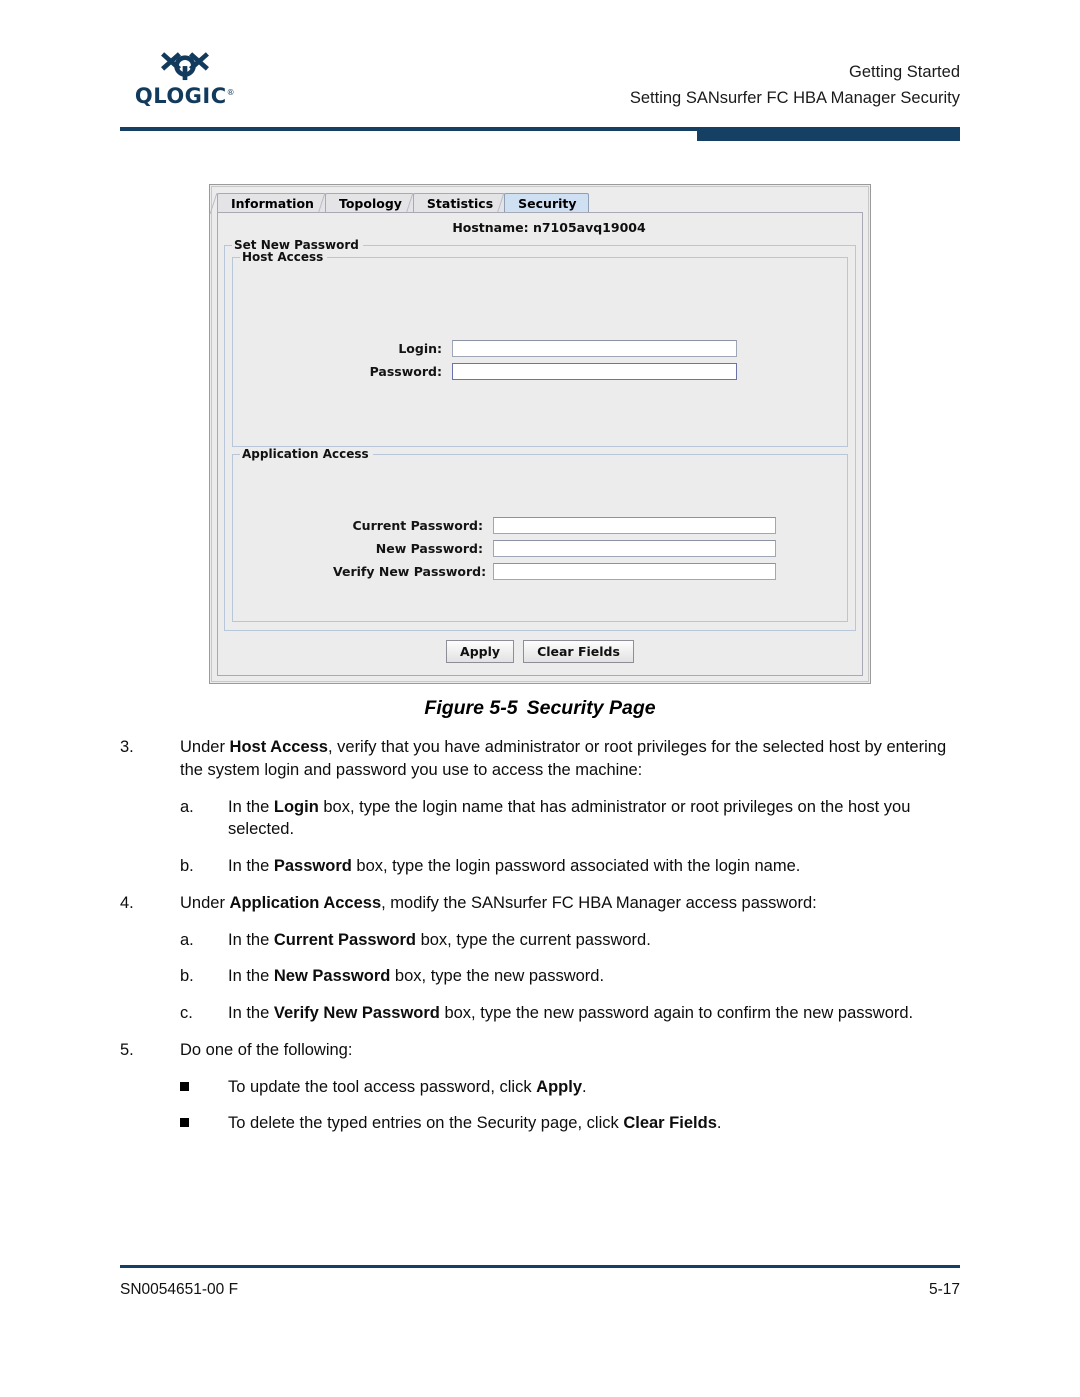  What do you see at coordinates (418, 525) in the screenshot?
I see `current-password-label: Current Password:` at bounding box center [418, 525].